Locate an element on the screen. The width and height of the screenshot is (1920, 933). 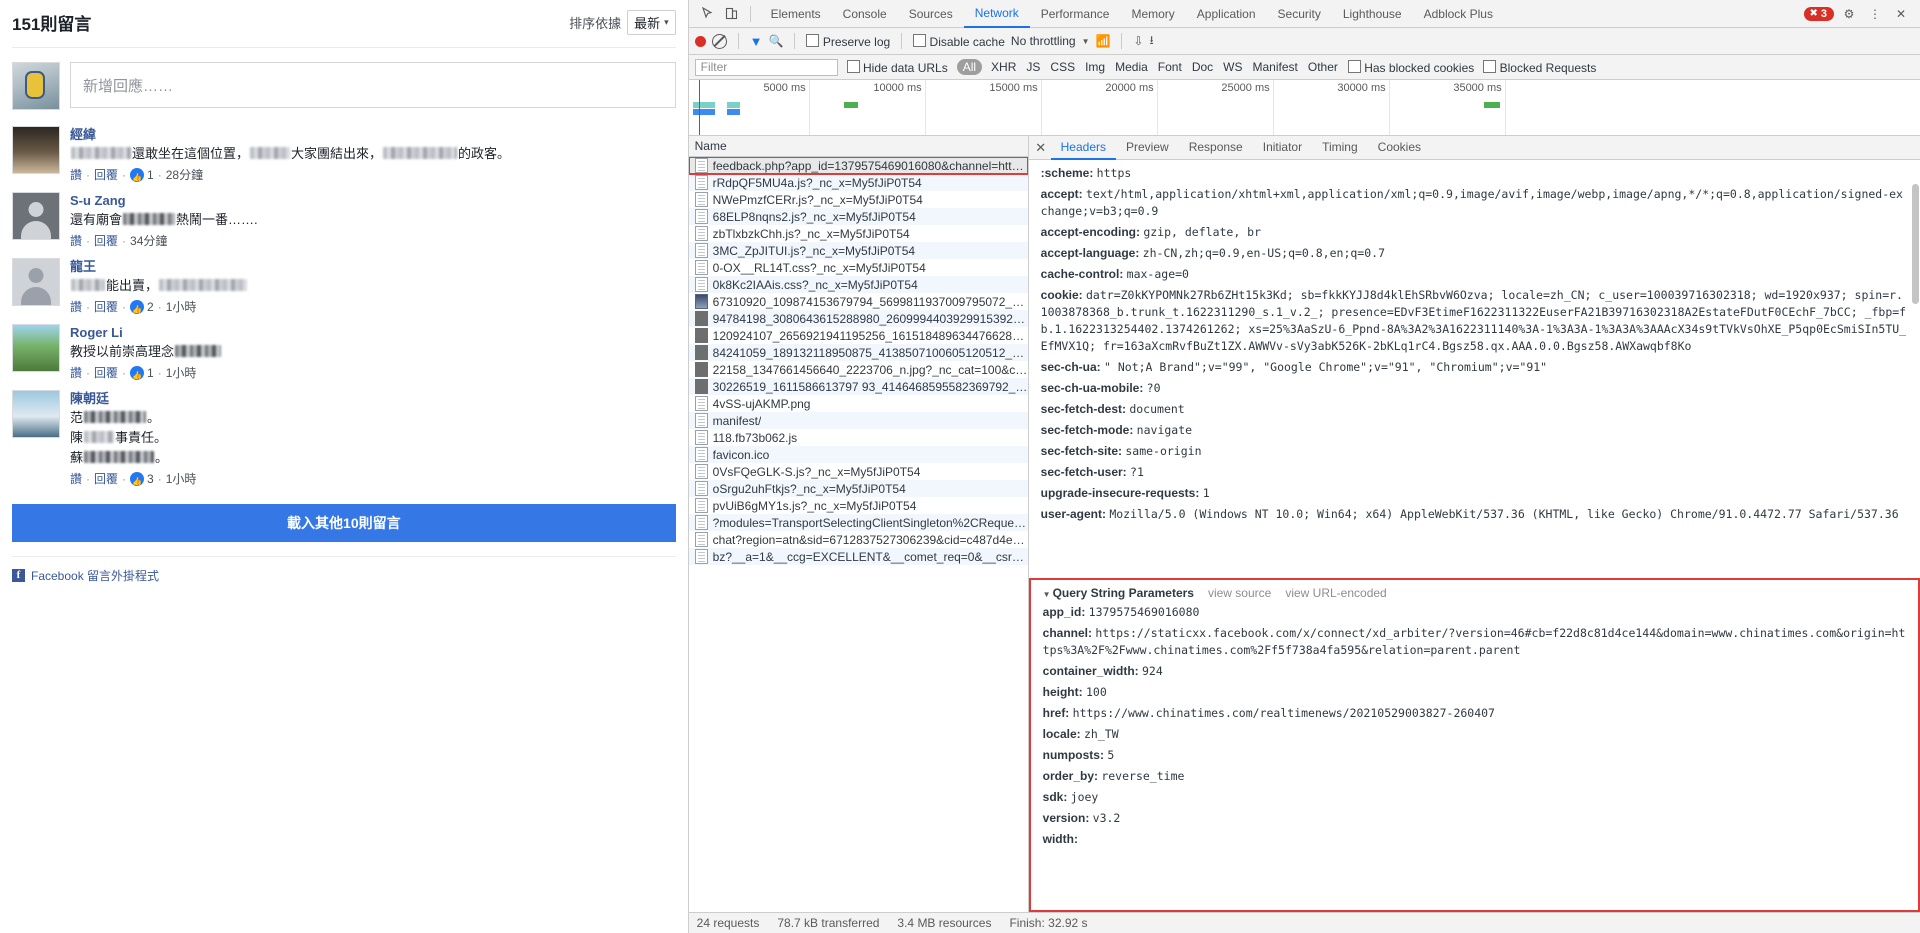
hide-data-urls-toggle: Hide data URLs is located at coordinates (897, 67).